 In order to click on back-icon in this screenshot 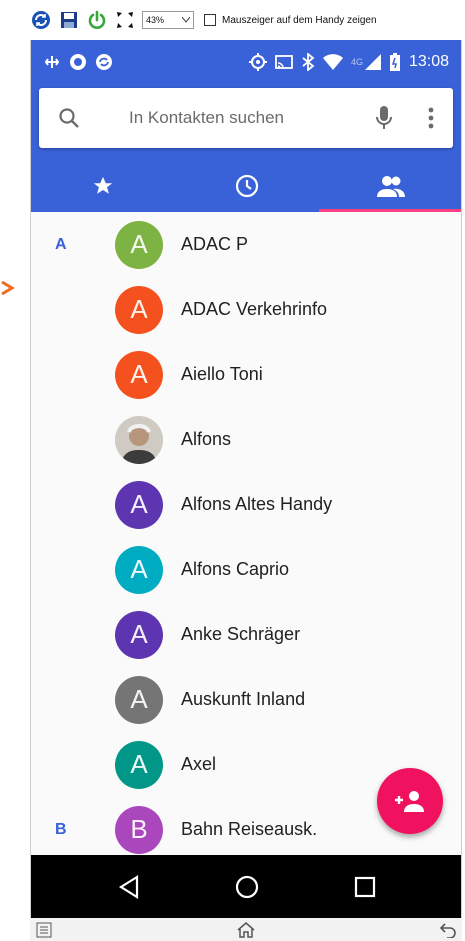, I will do `click(129, 886)`.